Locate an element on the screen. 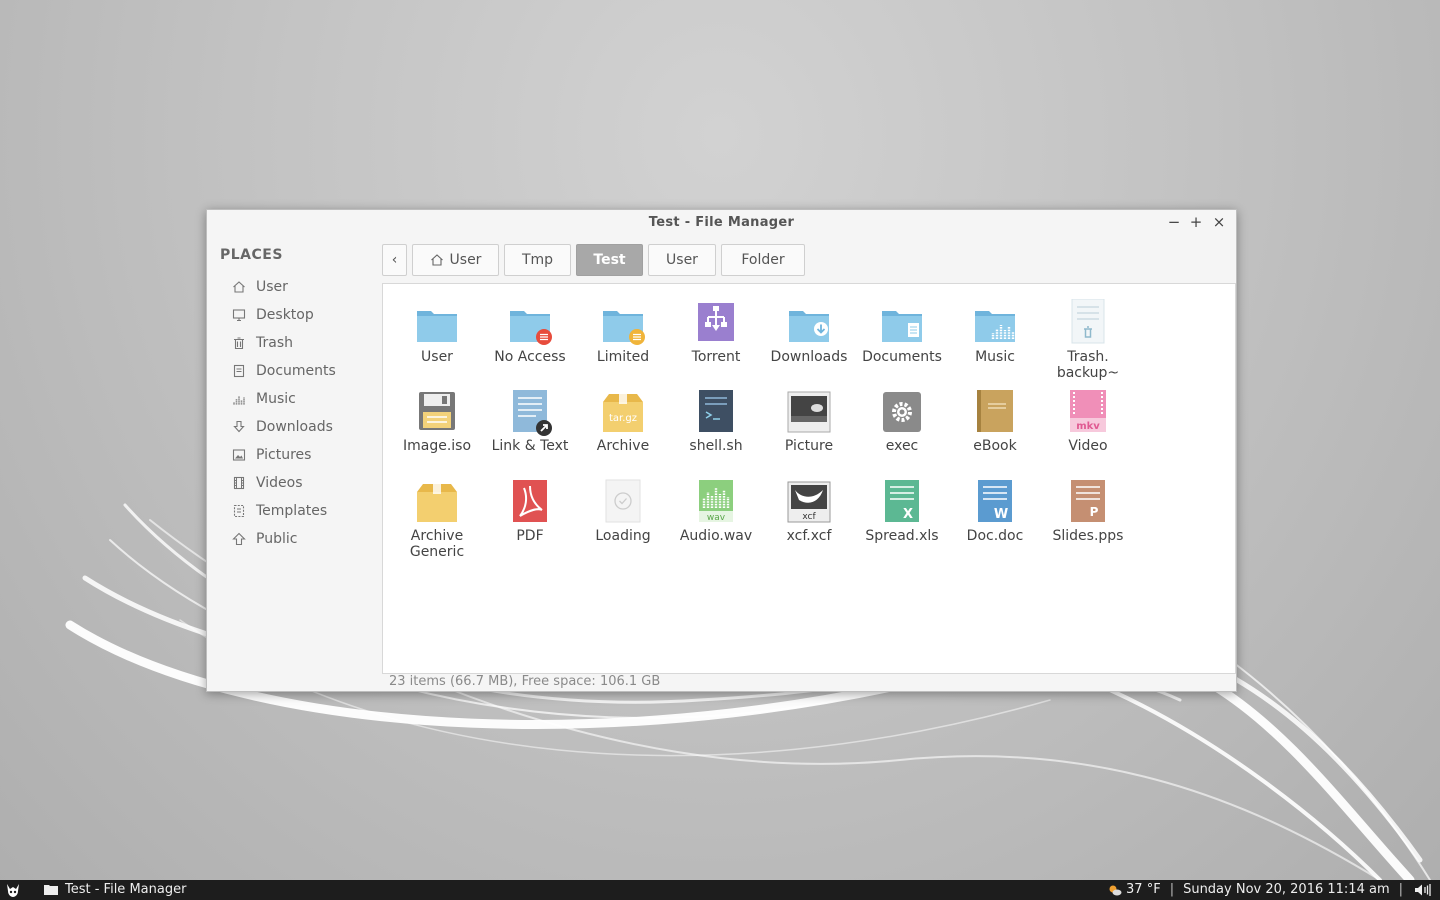 The height and width of the screenshot is (900, 1440). file-label: Spread.xls is located at coordinates (902, 536).